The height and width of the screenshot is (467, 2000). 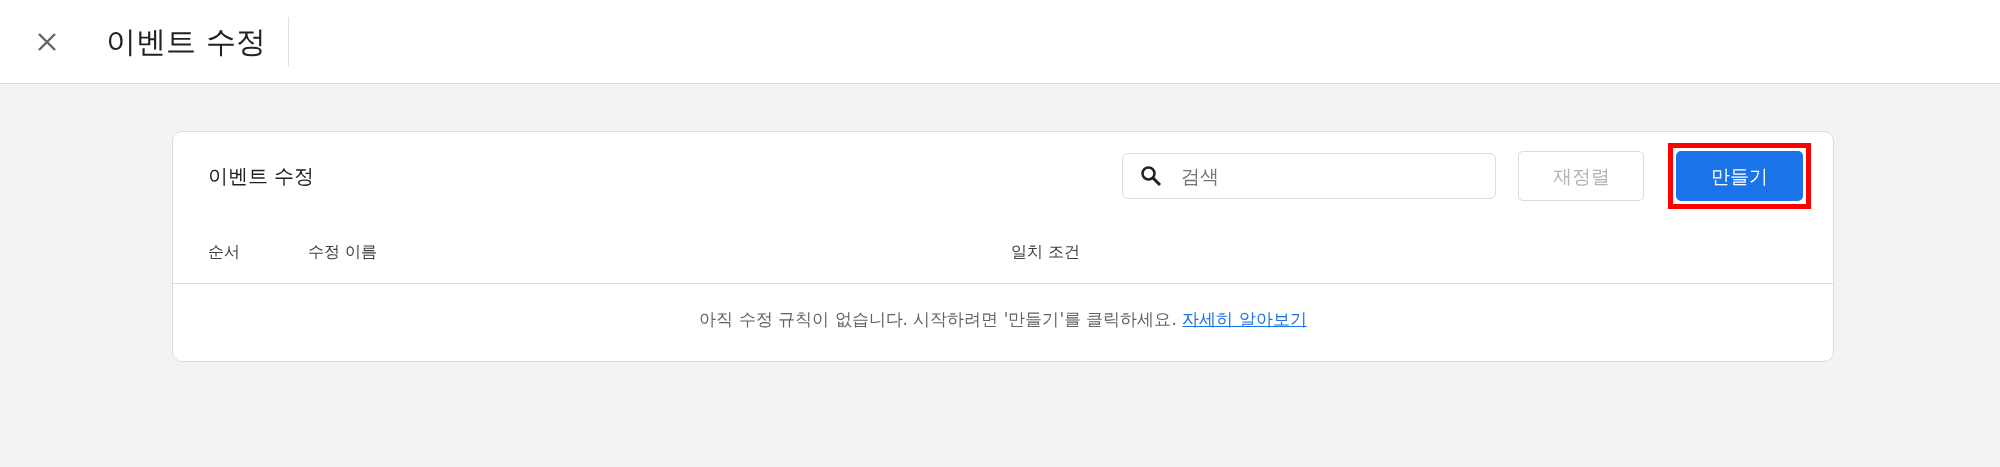 I want to click on close-icon, so click(x=47, y=41).